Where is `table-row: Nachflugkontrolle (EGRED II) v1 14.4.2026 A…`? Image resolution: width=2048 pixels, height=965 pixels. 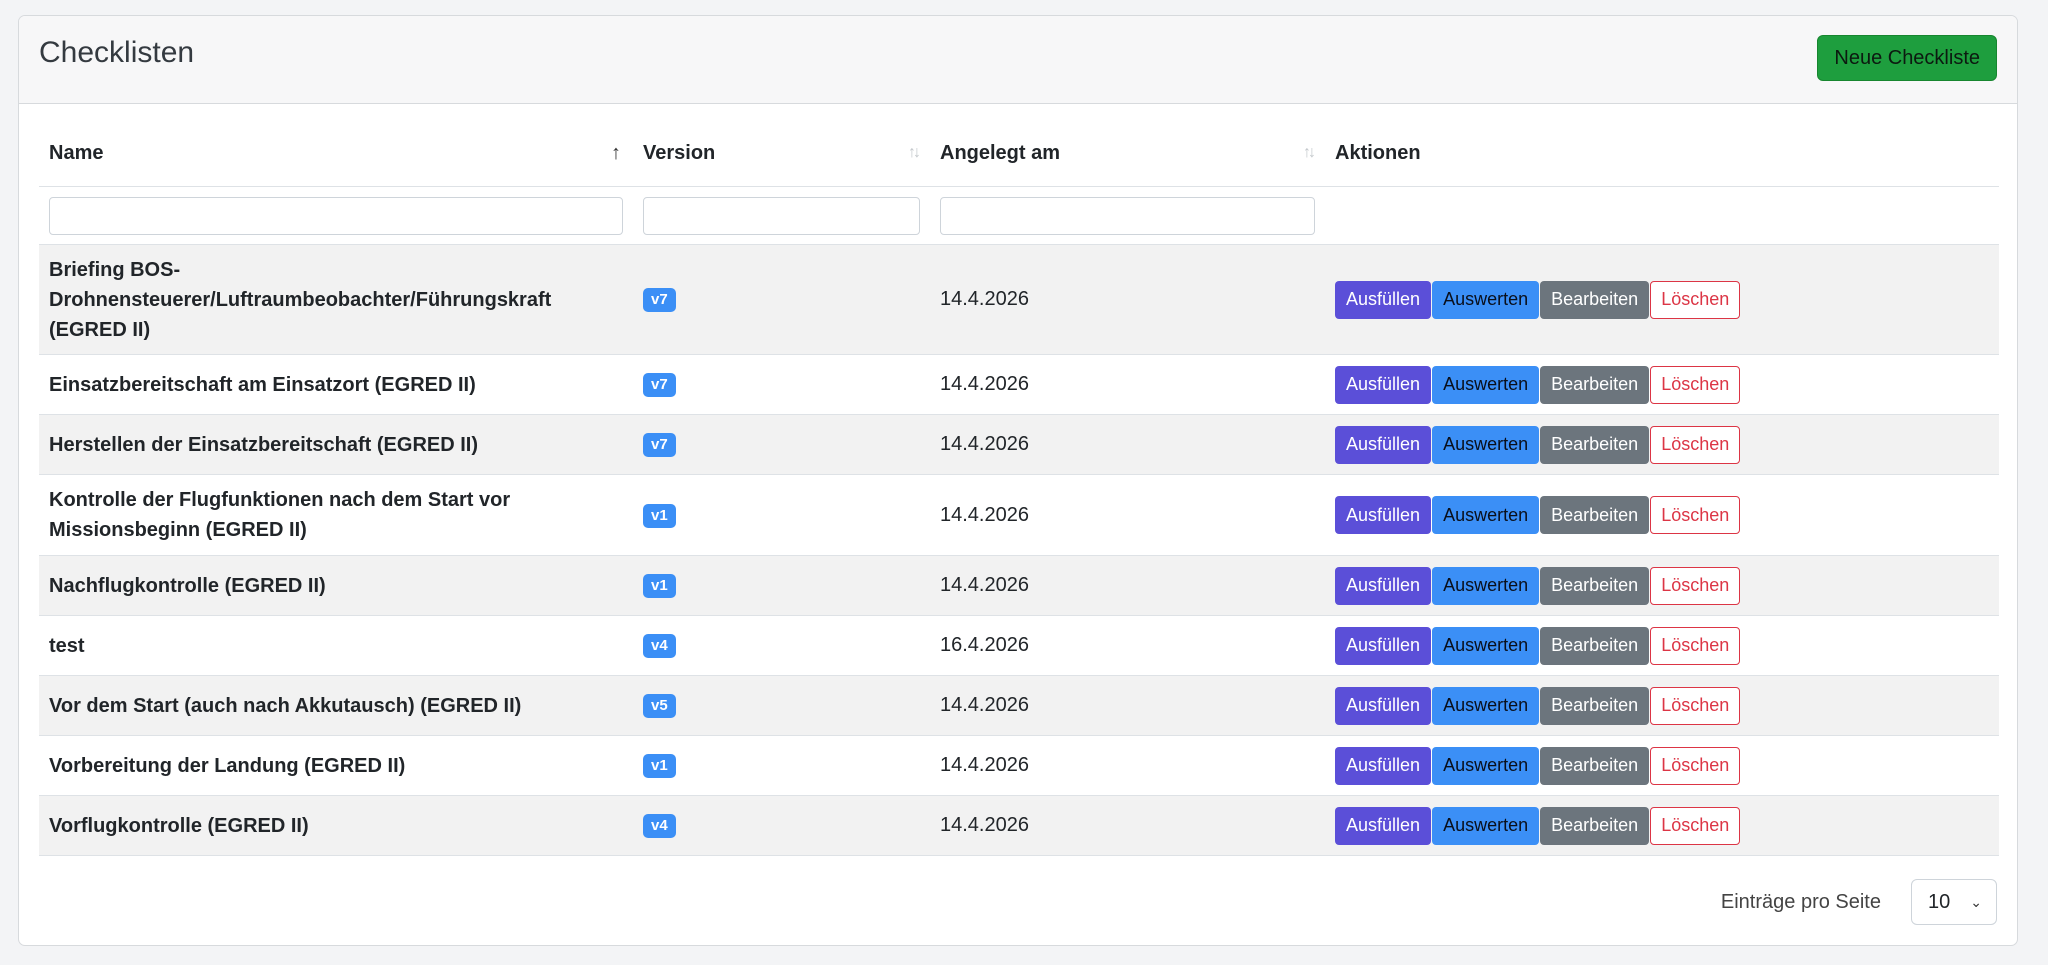 table-row: Nachflugkontrolle (EGRED II) v1 14.4.2026 A… is located at coordinates (1019, 585).